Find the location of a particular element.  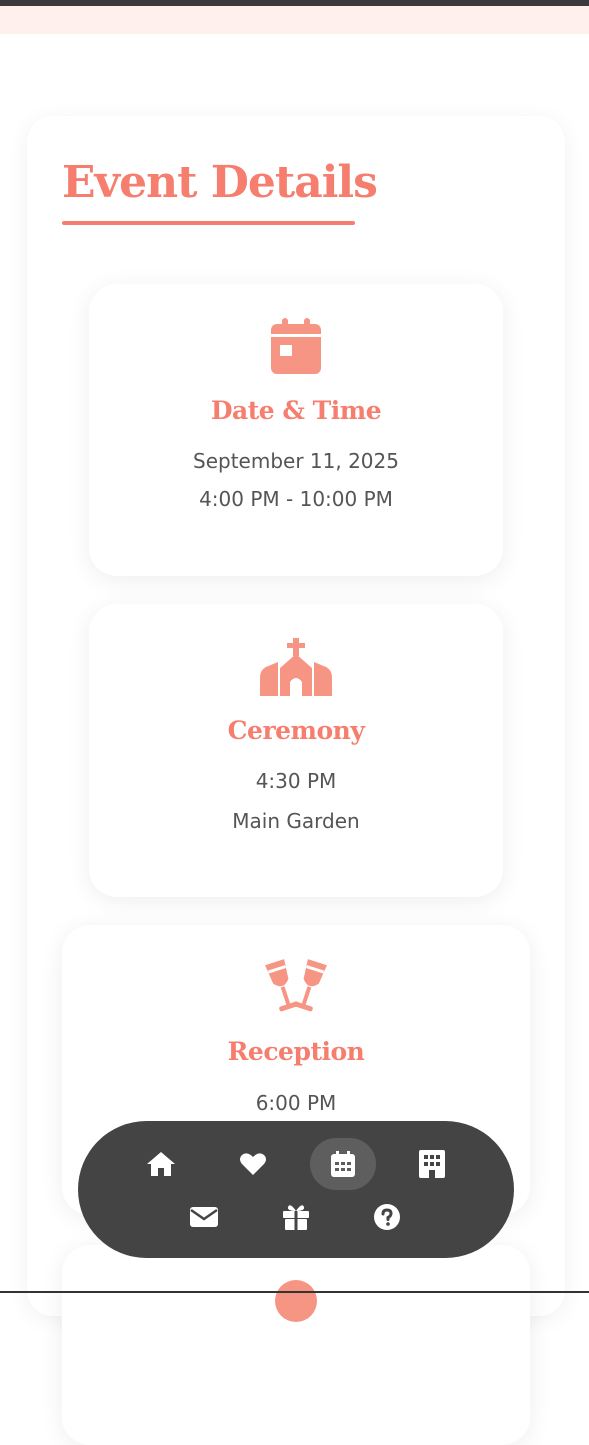

envelope-icon is located at coordinates (204, 1217).